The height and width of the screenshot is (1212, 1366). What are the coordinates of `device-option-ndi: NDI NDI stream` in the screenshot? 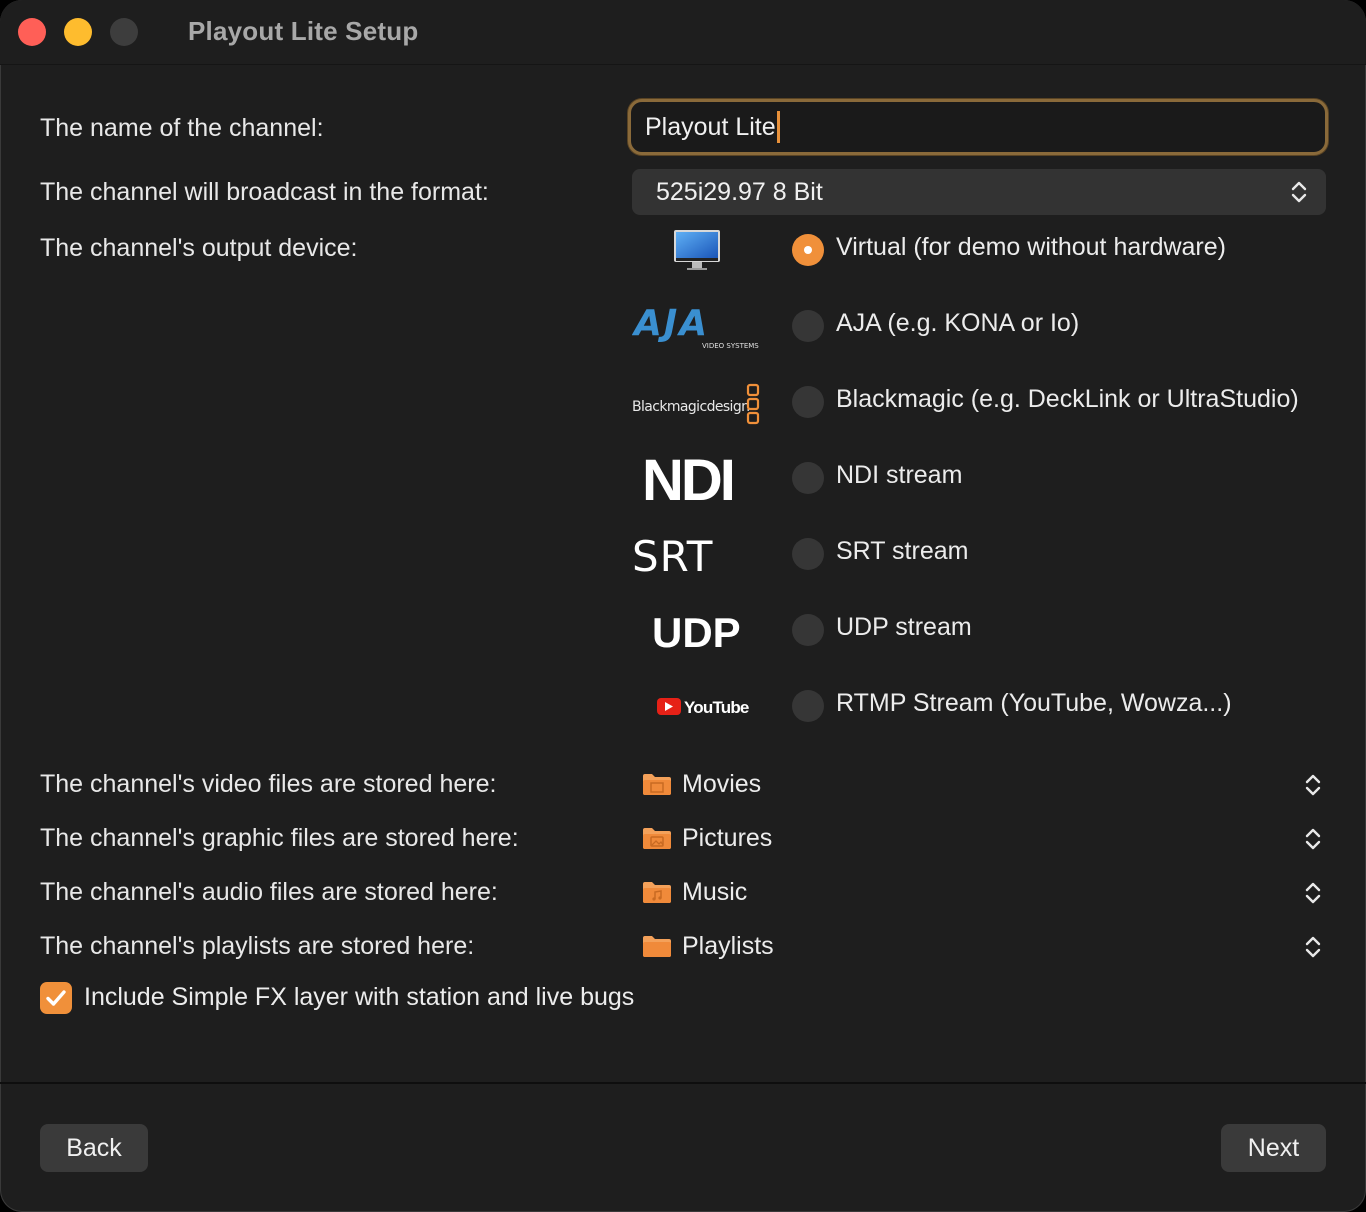 It's located at (997, 478).